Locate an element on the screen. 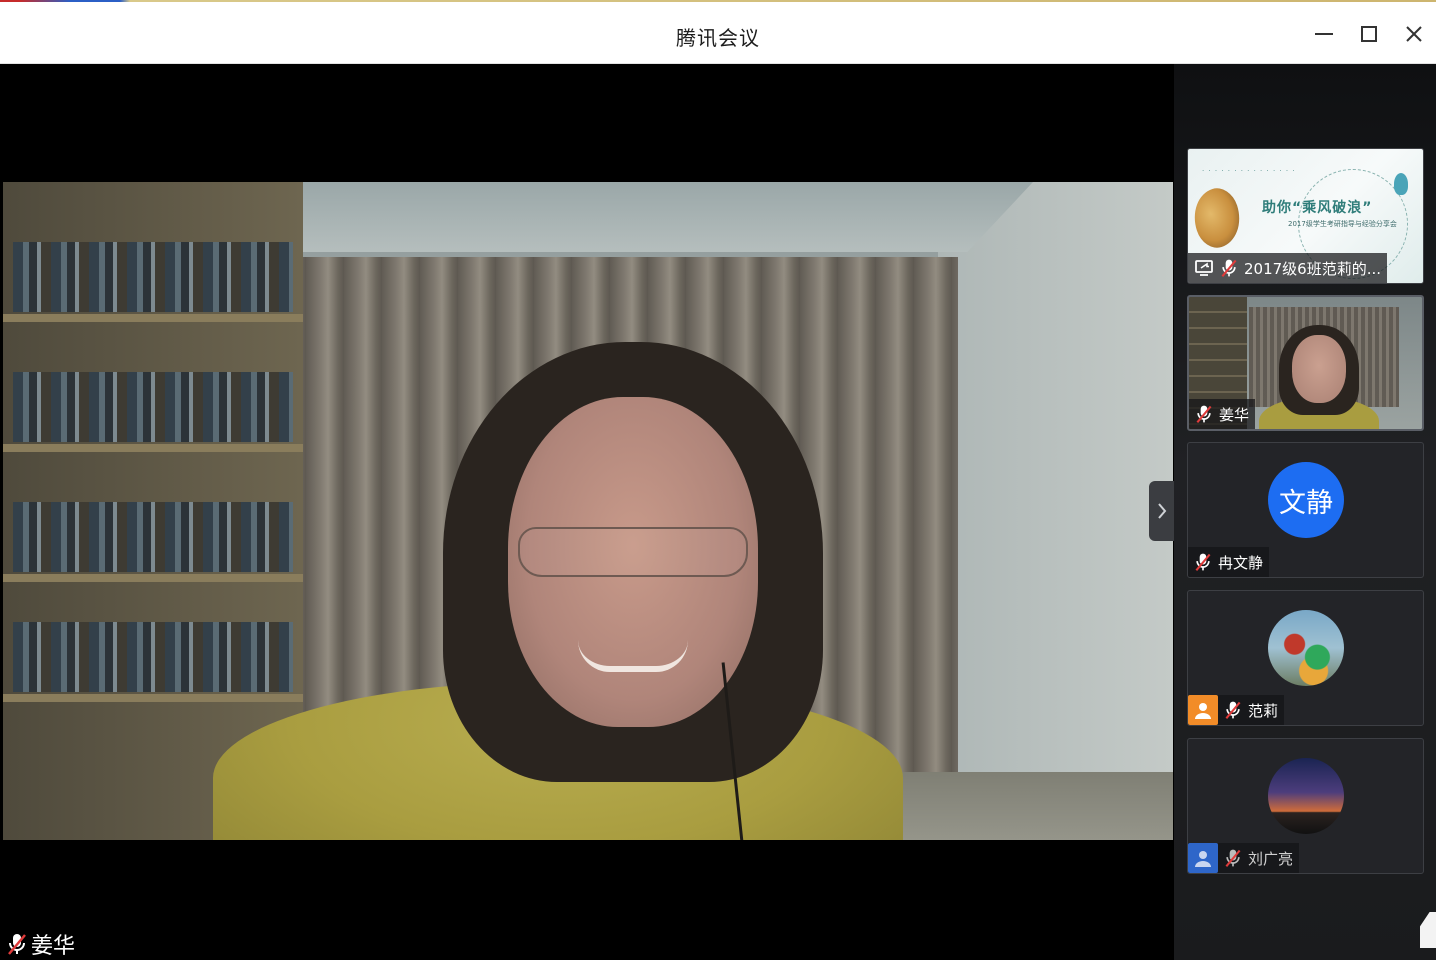  close-icon is located at coordinates (1414, 34).